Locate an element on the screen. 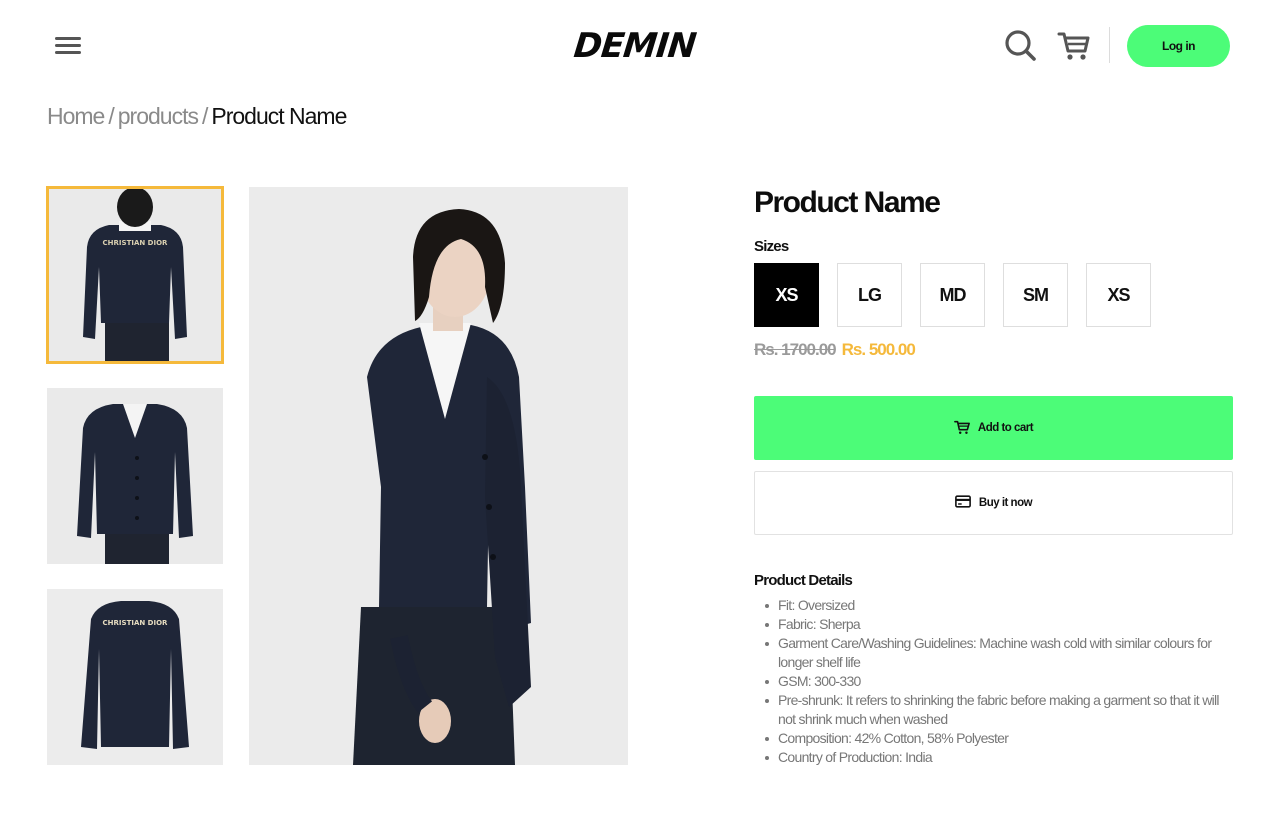 Image resolution: width=1280 pixels, height=832 pixels. detail-fit: Fit: Oversized is located at coordinates (999, 605).